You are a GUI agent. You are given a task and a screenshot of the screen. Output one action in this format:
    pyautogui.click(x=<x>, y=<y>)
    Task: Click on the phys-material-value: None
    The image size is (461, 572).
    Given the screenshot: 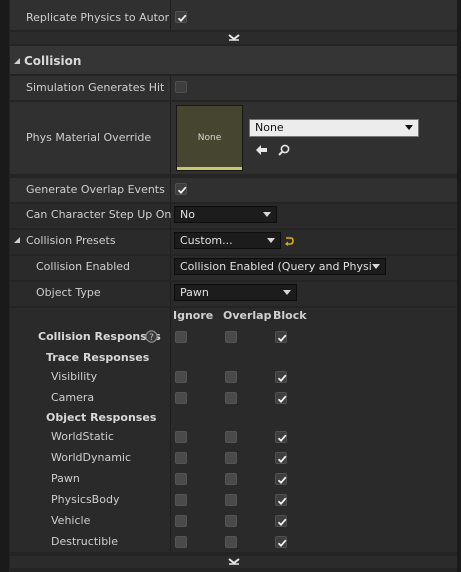 What is the action you would take?
    pyautogui.click(x=269, y=127)
    